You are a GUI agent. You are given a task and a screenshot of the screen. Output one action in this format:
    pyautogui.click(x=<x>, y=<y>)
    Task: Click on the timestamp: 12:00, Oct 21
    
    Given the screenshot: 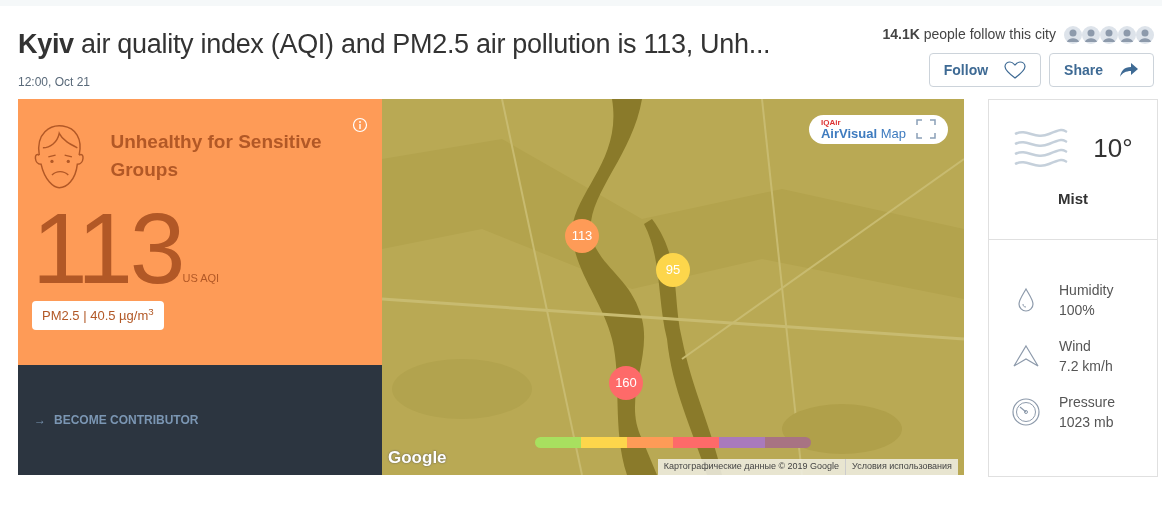 What is the action you would take?
    pyautogui.click(x=55, y=82)
    